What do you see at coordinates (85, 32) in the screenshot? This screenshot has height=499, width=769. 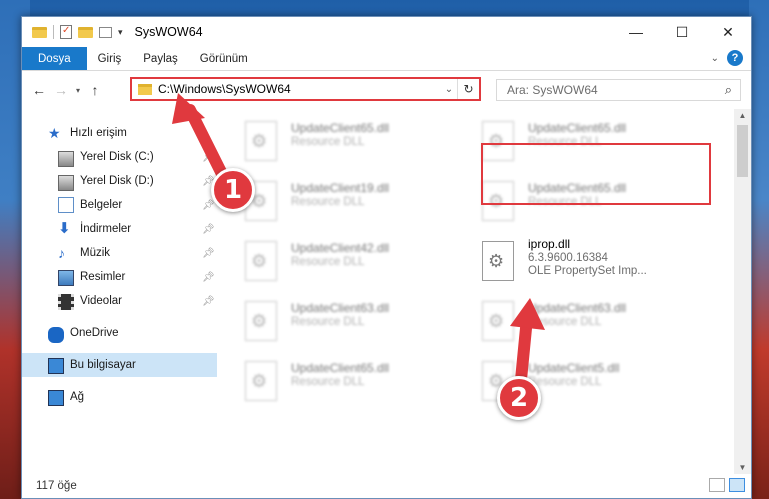 I see `new-folder-icon` at bounding box center [85, 32].